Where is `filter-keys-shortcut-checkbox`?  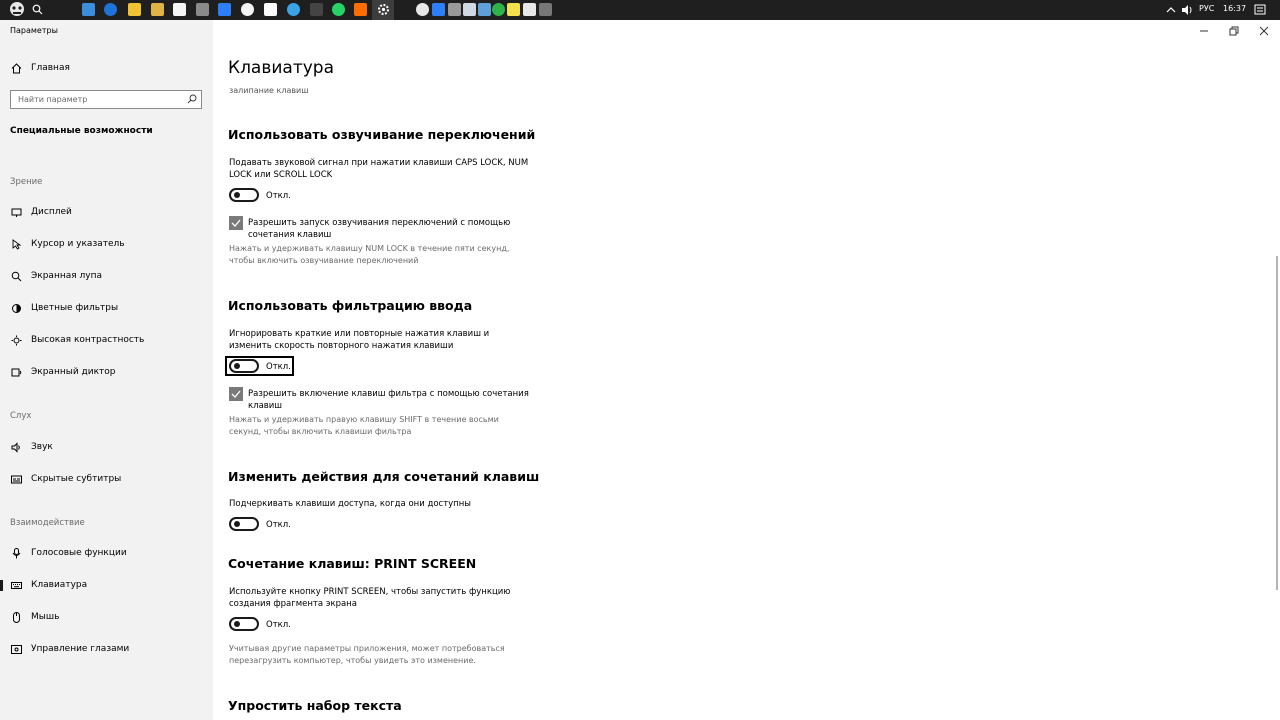 filter-keys-shortcut-checkbox is located at coordinates (236, 394).